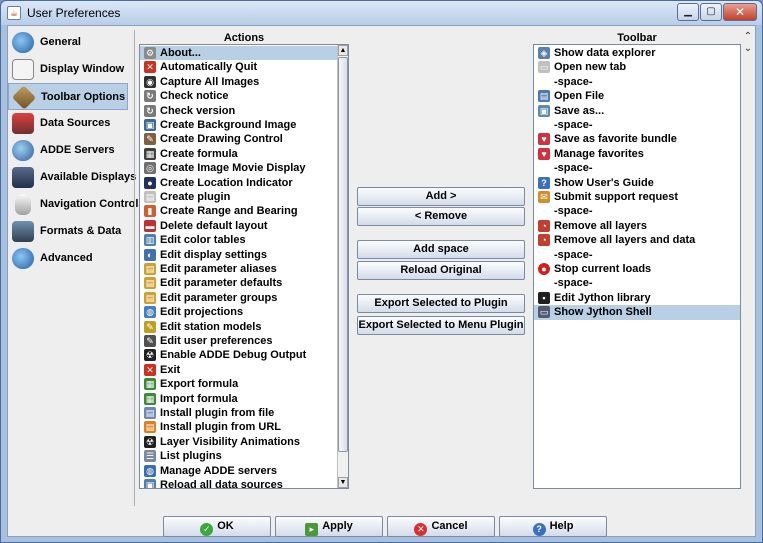 Image resolution: width=763 pixels, height=543 pixels. I want to click on actions-scrollbar: ▲ ▼, so click(342, 266).